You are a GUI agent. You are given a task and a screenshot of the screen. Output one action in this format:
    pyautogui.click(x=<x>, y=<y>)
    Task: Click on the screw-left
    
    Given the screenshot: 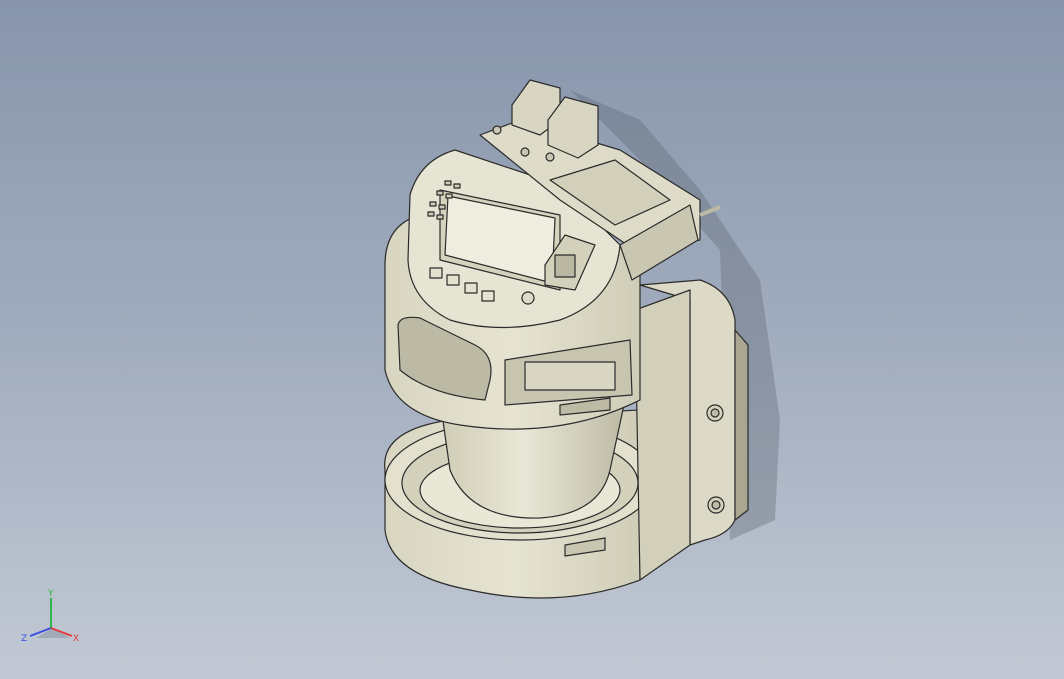 What is the action you would take?
    pyautogui.click(x=525, y=152)
    